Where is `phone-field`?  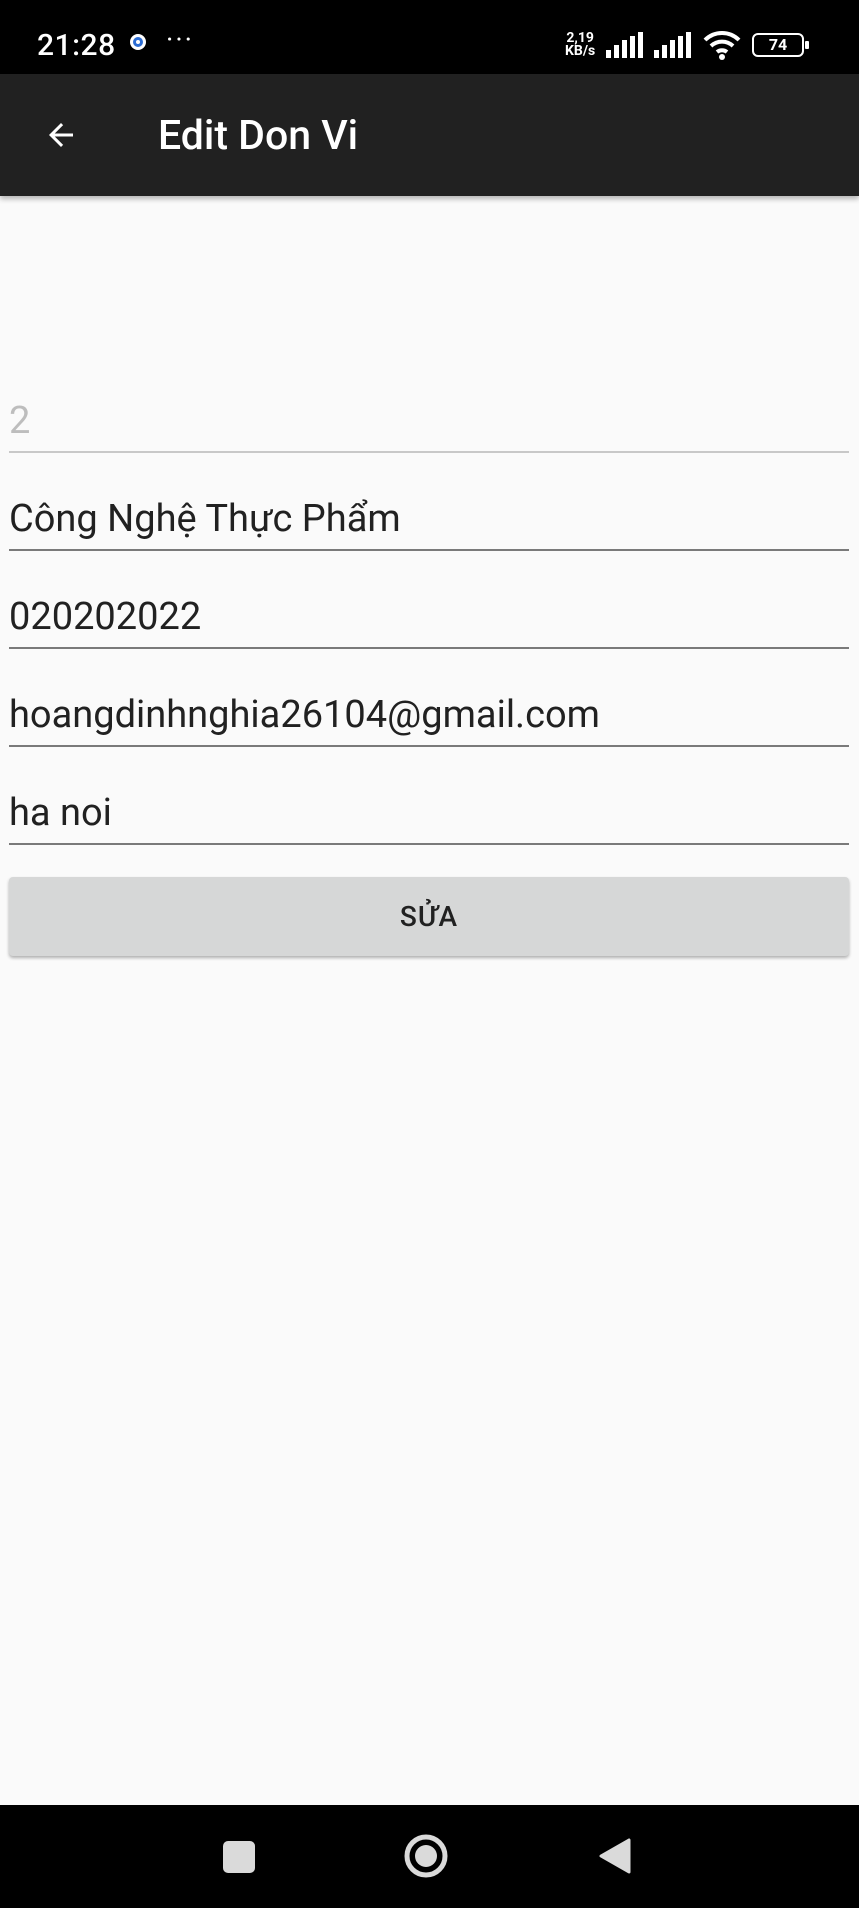
phone-field is located at coordinates (429, 619).